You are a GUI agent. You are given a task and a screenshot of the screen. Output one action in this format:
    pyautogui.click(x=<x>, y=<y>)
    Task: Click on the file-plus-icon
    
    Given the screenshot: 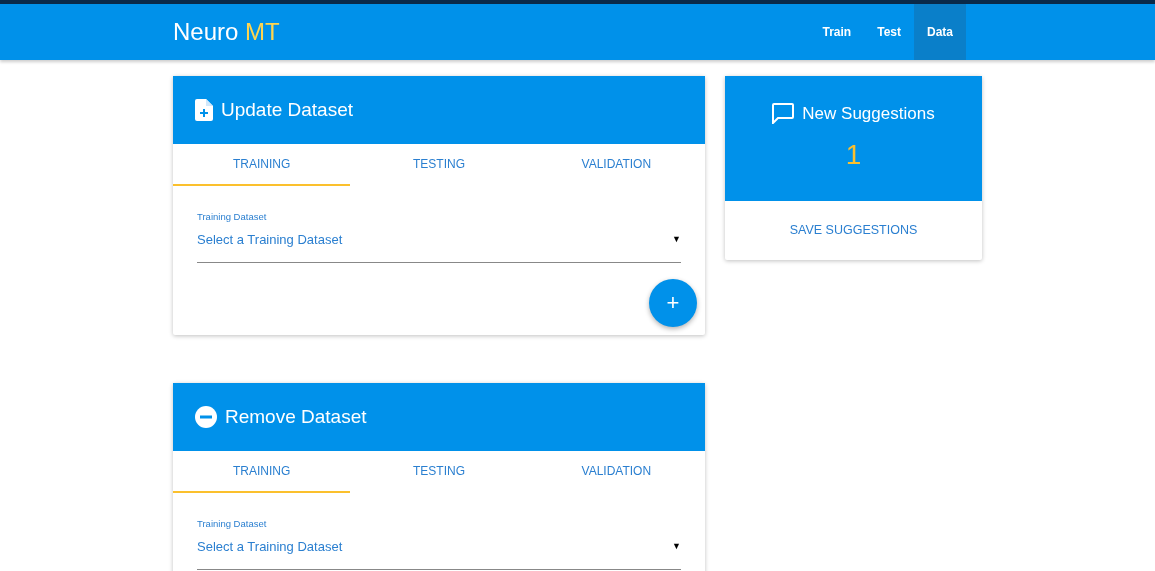 What is the action you would take?
    pyautogui.click(x=204, y=110)
    